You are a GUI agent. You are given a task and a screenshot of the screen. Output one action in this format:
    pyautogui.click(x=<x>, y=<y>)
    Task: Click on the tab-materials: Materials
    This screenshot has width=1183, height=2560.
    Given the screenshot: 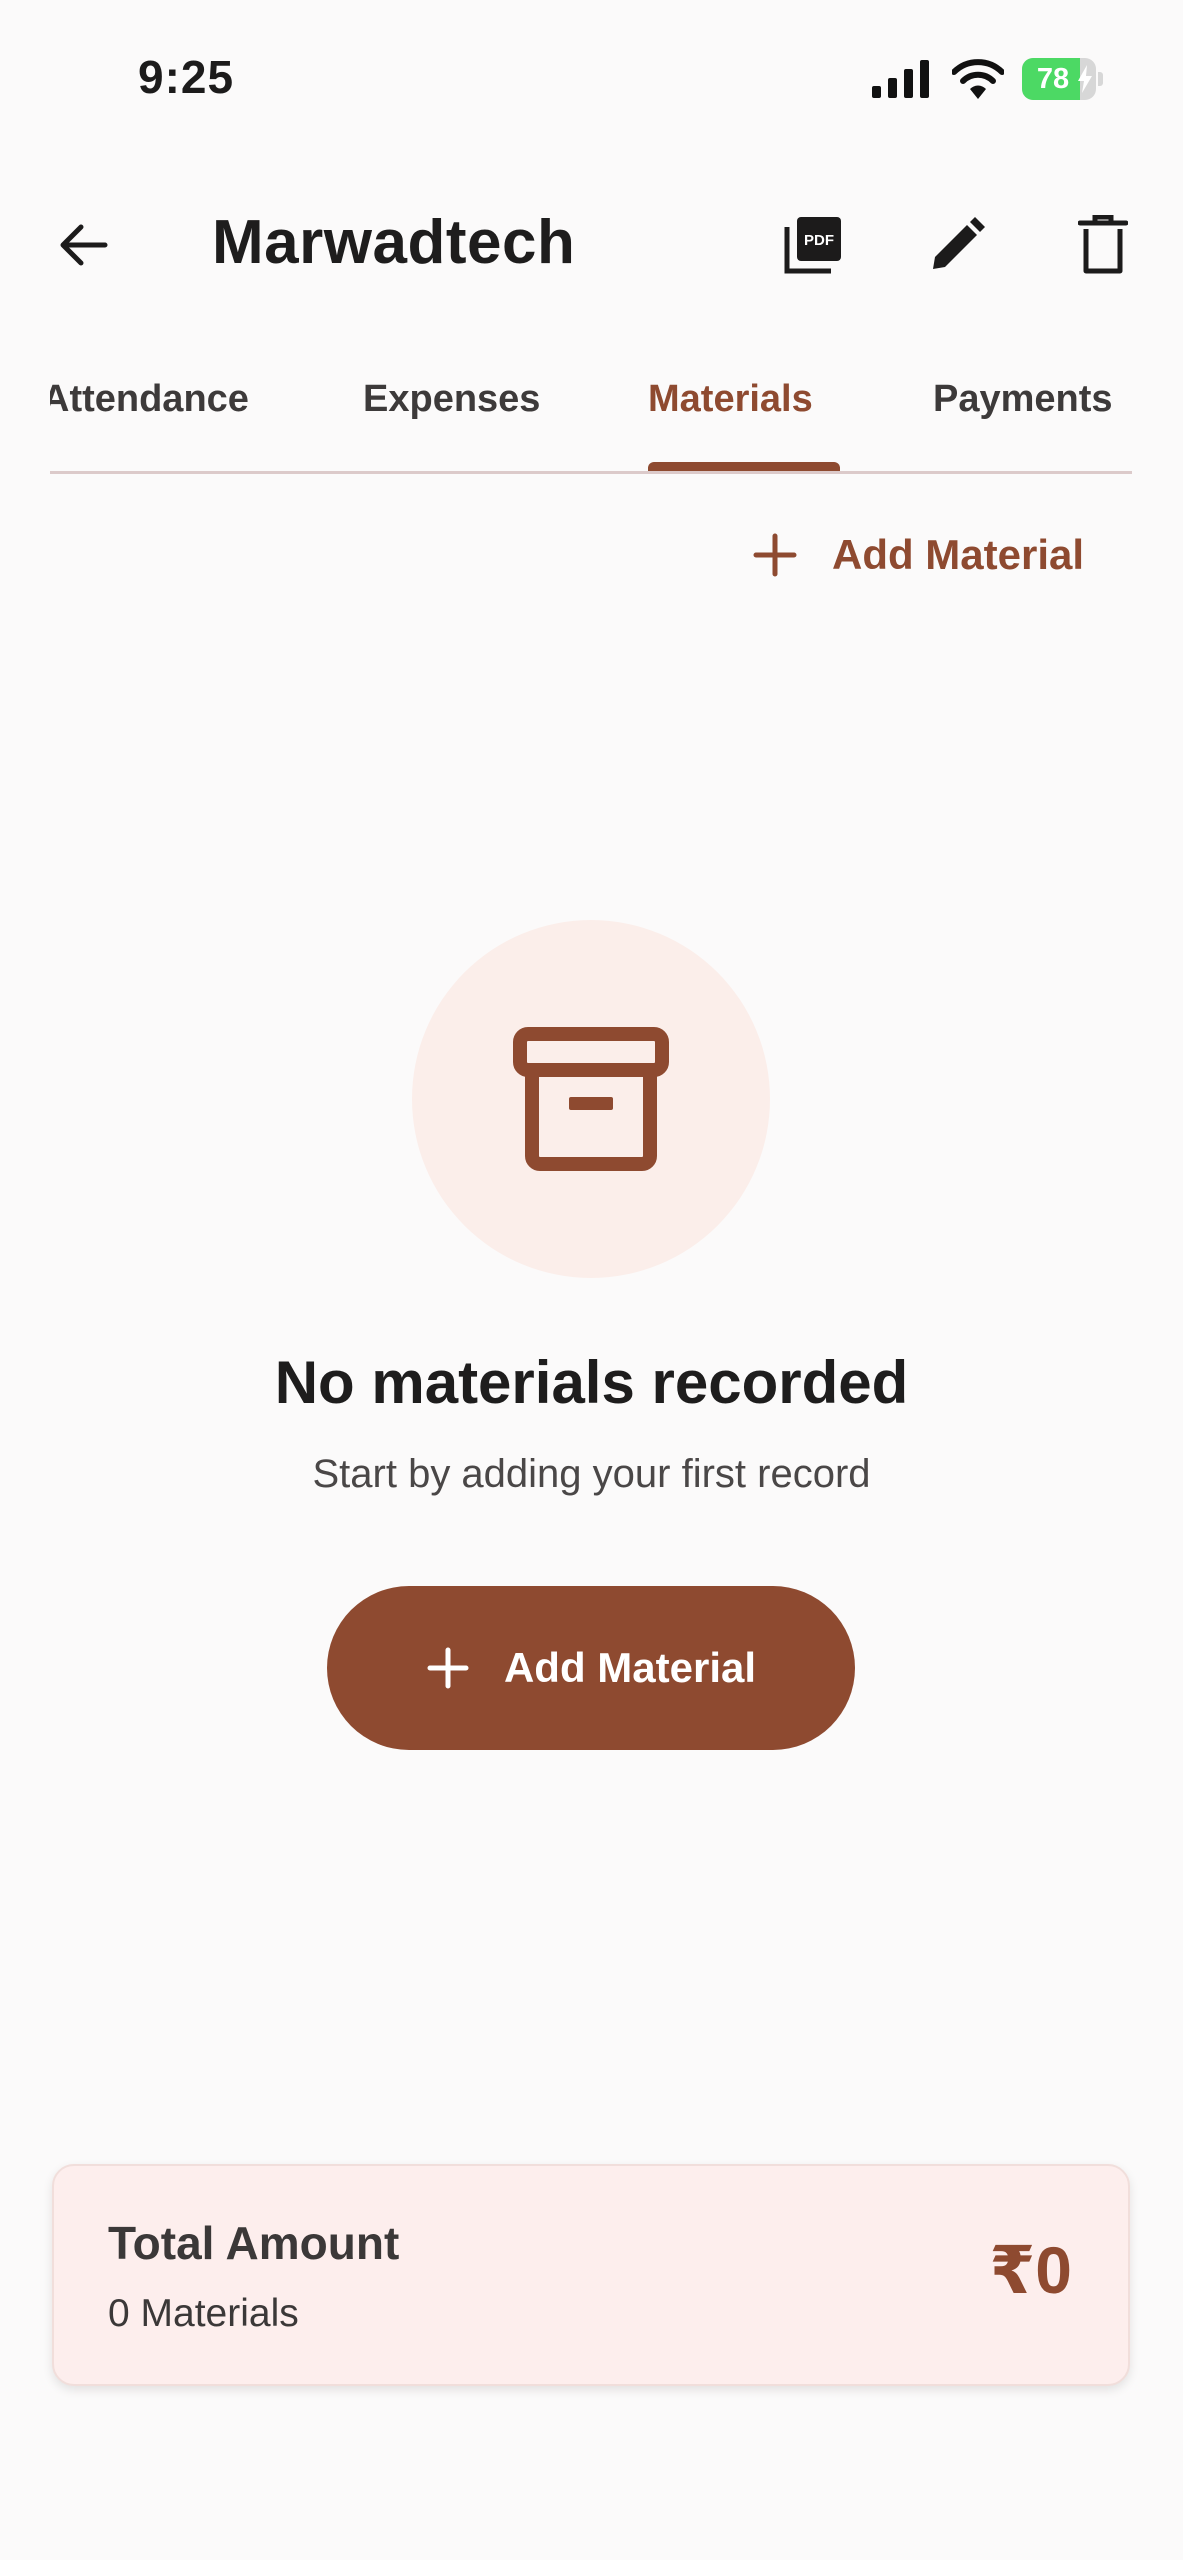 What is the action you would take?
    pyautogui.click(x=730, y=399)
    